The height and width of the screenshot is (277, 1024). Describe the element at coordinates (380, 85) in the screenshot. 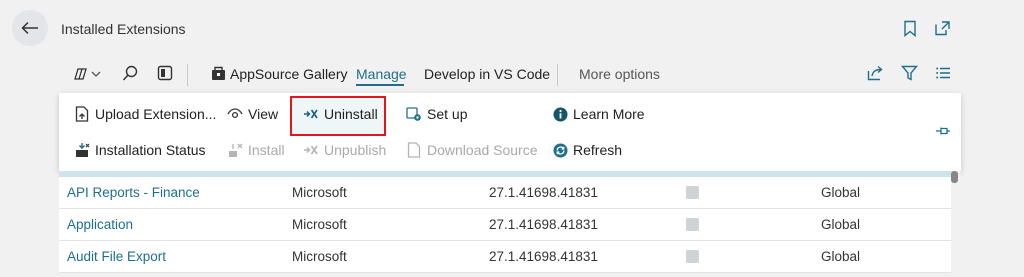

I see `manage-tab-underline` at that location.